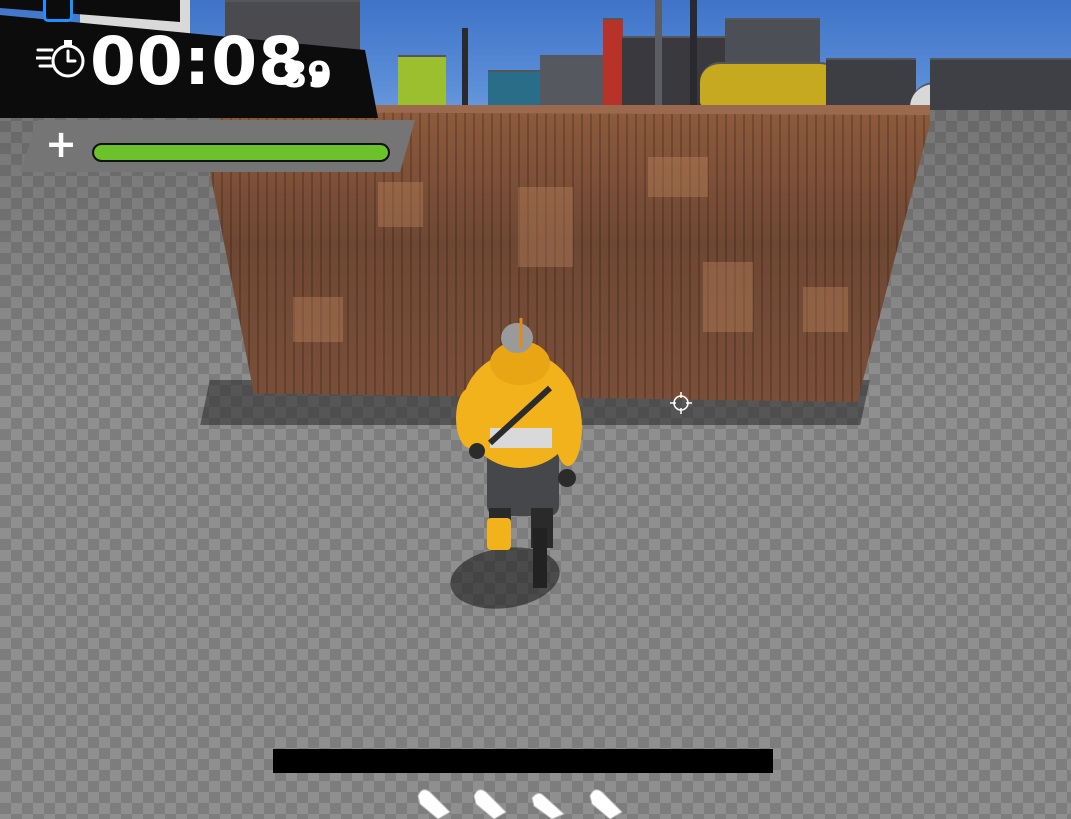  What do you see at coordinates (523, 761) in the screenshot?
I see `action-bar` at bounding box center [523, 761].